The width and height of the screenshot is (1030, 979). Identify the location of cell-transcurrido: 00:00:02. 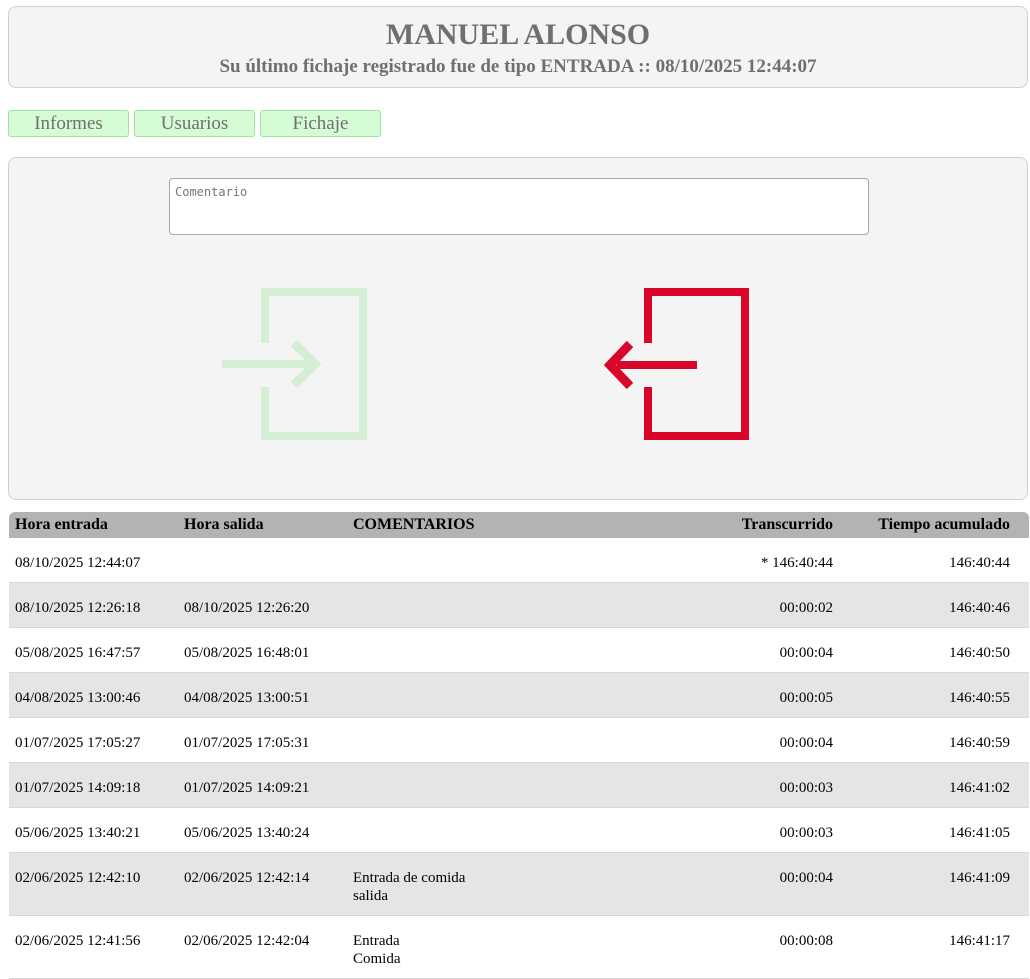
(724, 605).